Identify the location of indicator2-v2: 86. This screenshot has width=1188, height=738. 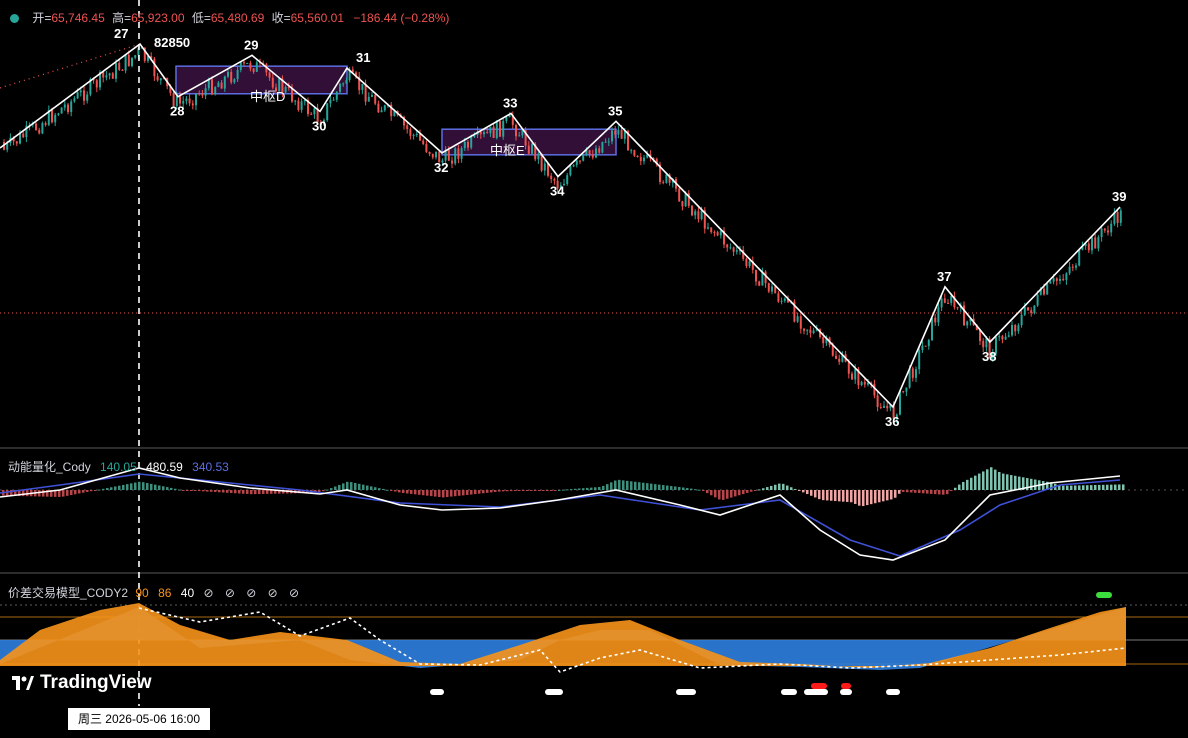
(165, 593).